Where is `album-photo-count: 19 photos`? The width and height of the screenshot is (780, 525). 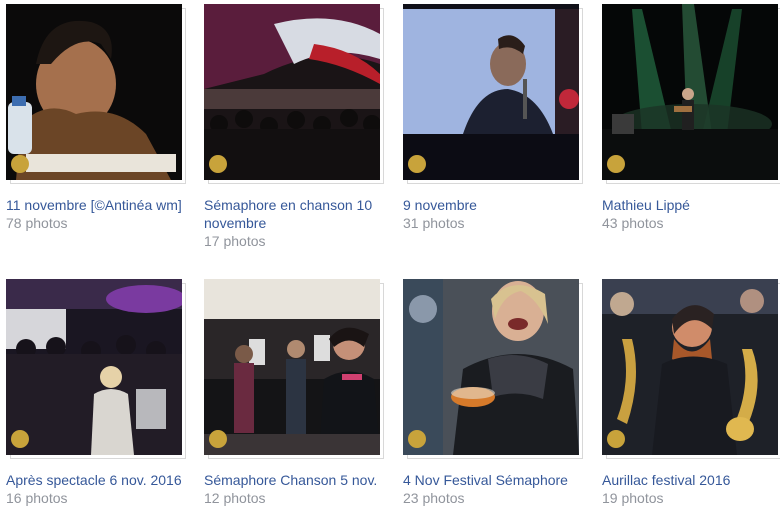 album-photo-count: 19 photos is located at coordinates (633, 498).